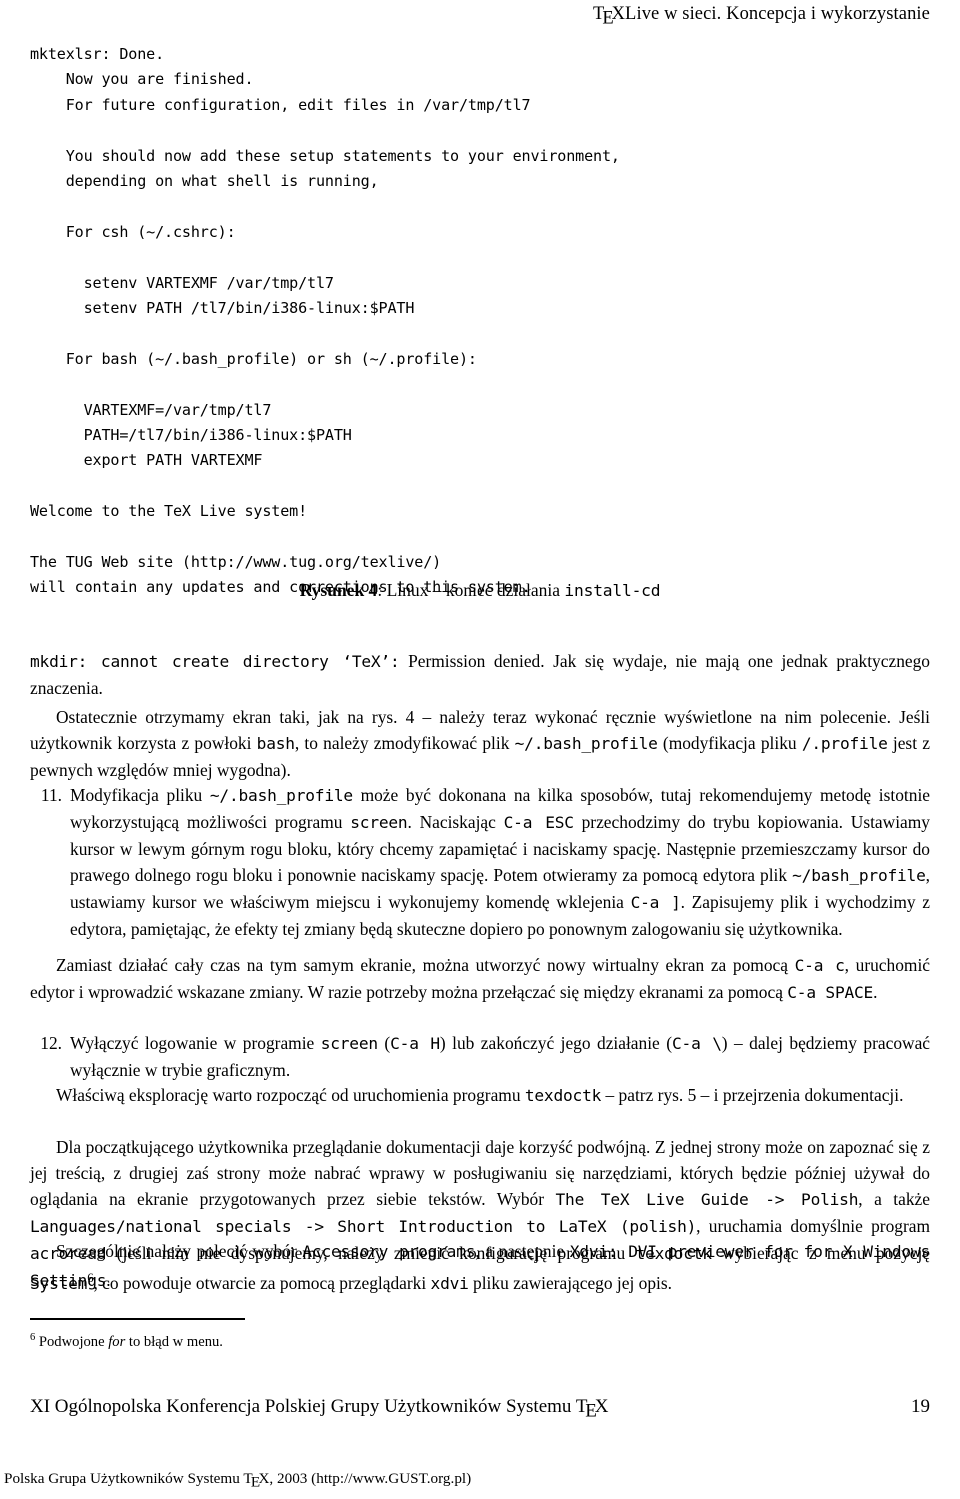  I want to click on final-b: , to należy zmodyfikować plik, so click(404, 743).